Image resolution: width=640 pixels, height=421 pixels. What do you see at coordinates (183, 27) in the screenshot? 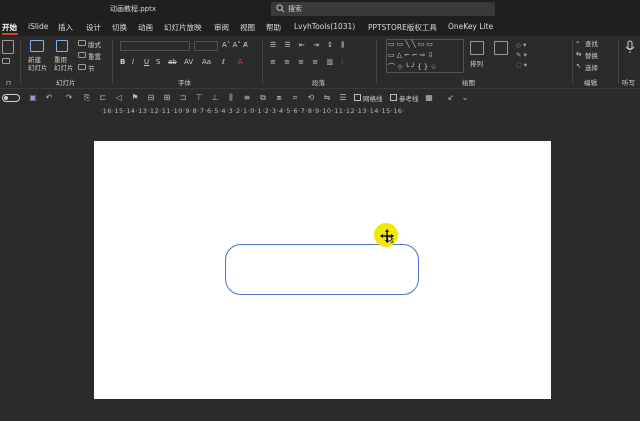
I see `tab-slideshow: 幻灯片放映` at bounding box center [183, 27].